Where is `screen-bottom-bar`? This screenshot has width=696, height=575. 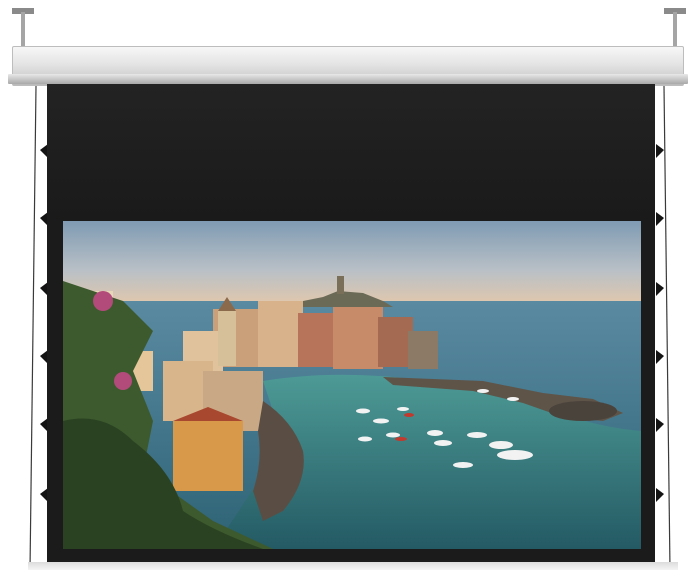 screen-bottom-bar is located at coordinates (353, 566).